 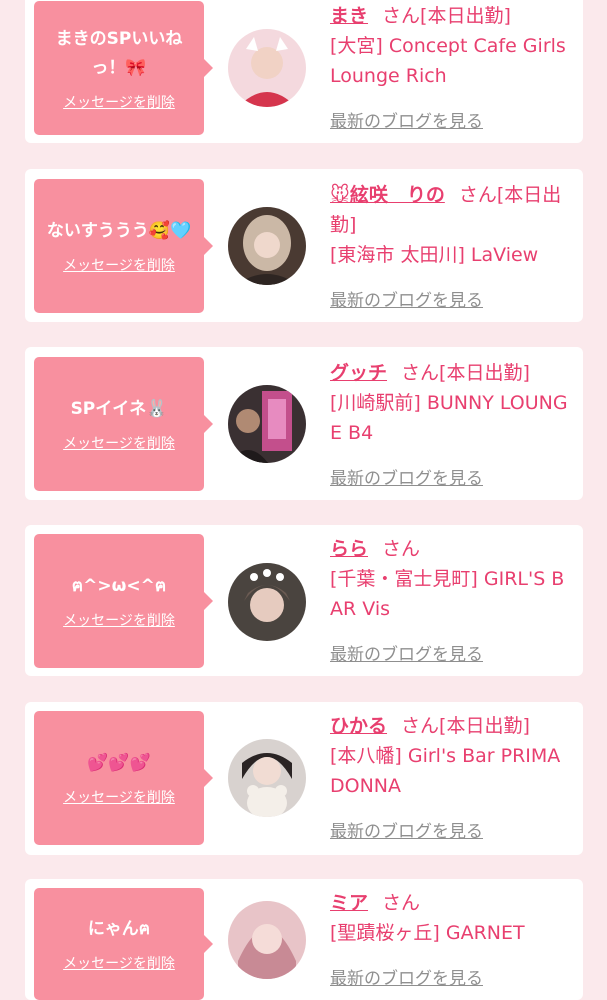 I want to click on message-bubble: ฅ^>ω<^ฅ メッセージを削除, so click(x=123, y=601).